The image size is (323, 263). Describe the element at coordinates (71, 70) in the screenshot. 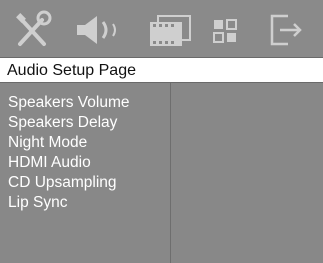

I see `page-title: Audio Setup Page` at that location.